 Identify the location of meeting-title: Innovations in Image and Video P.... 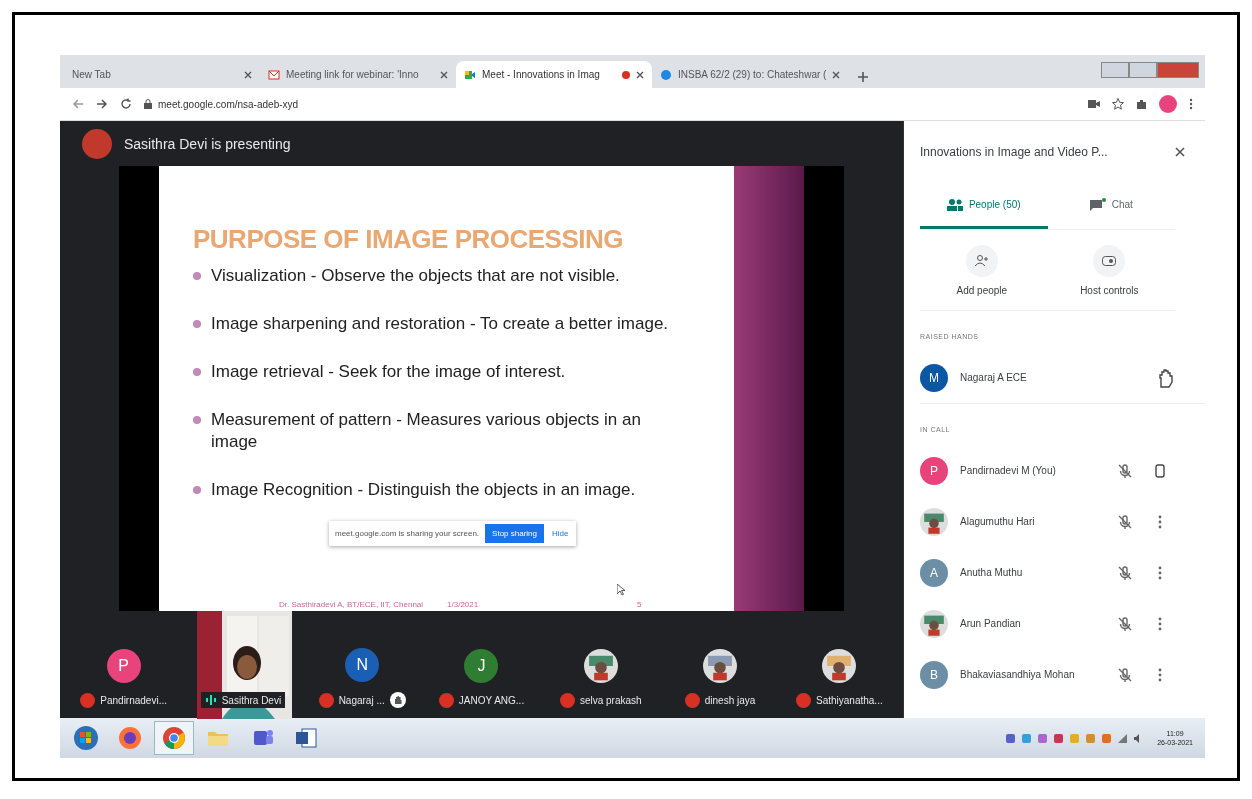
(1014, 152).